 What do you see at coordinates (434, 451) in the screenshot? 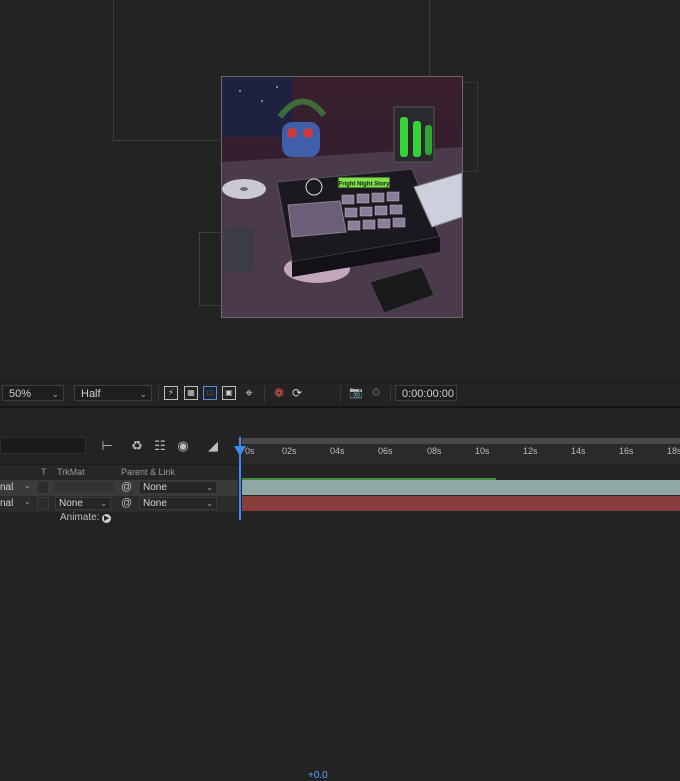
I see `ruler-tick-label: 08s` at bounding box center [434, 451].